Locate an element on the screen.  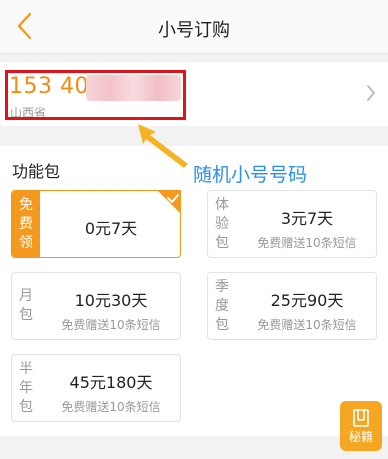
package-free: 免费领 0元7天 is located at coordinates (96, 224).